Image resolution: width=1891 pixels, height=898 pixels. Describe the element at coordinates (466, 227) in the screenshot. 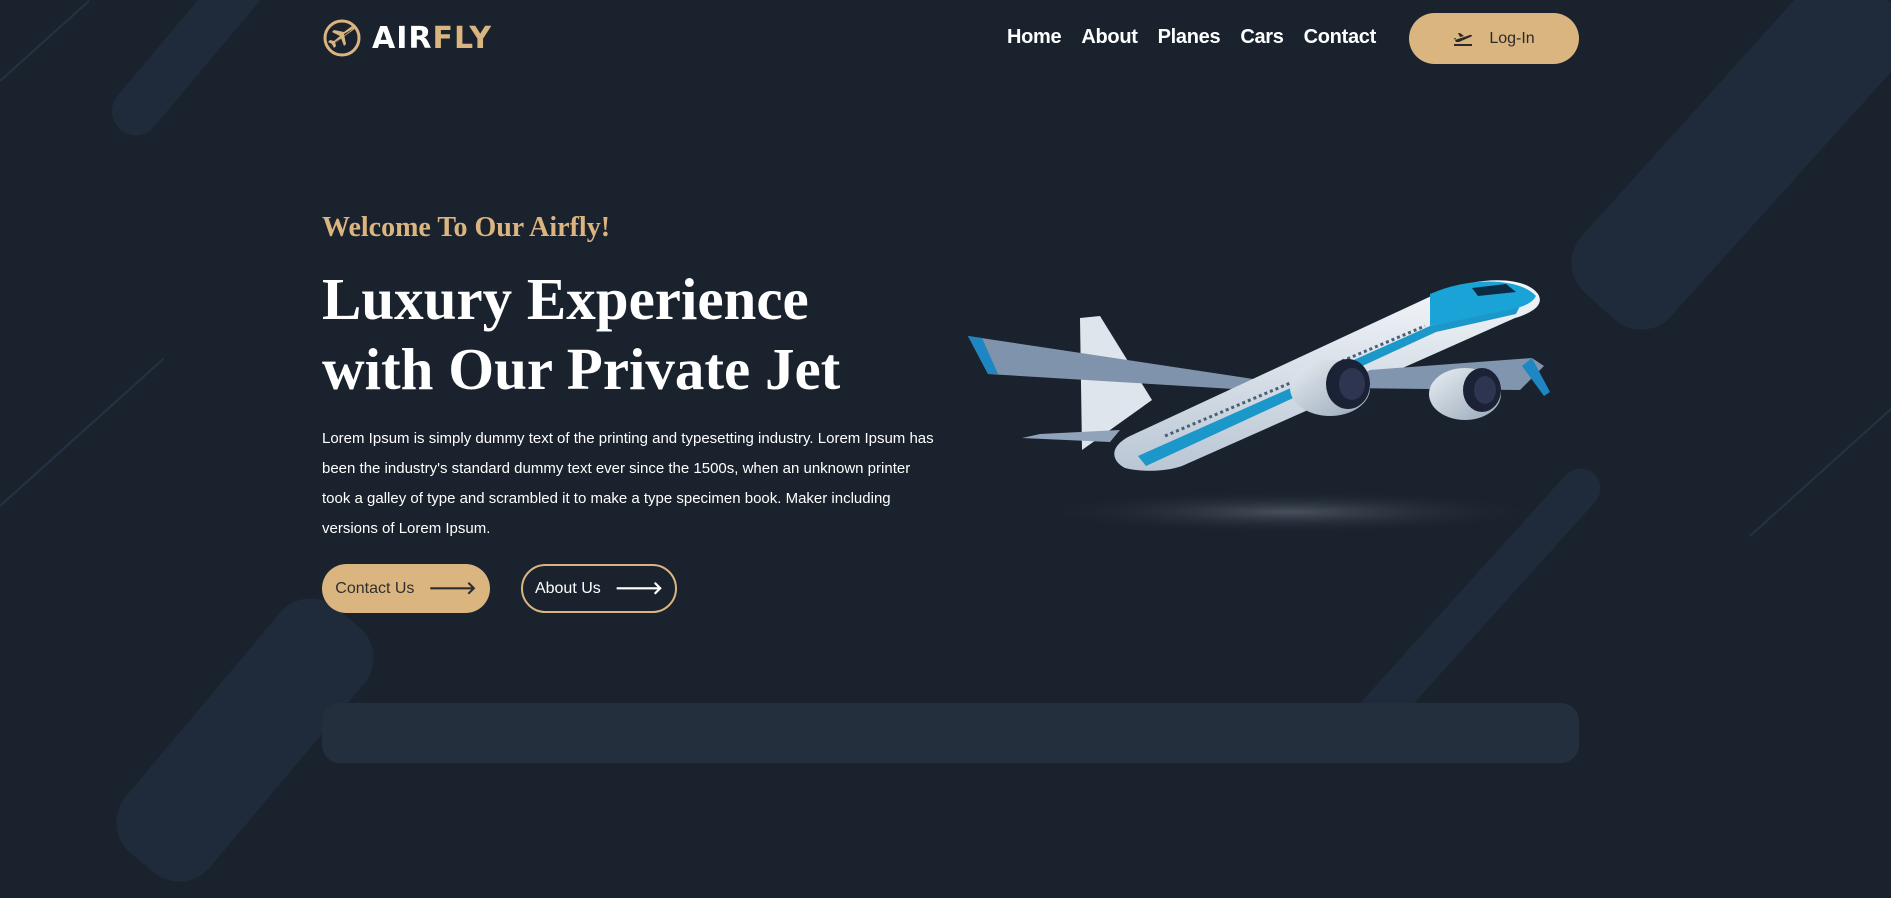

I see `hero-eyebrow: Welcome To Our Airfly!` at that location.